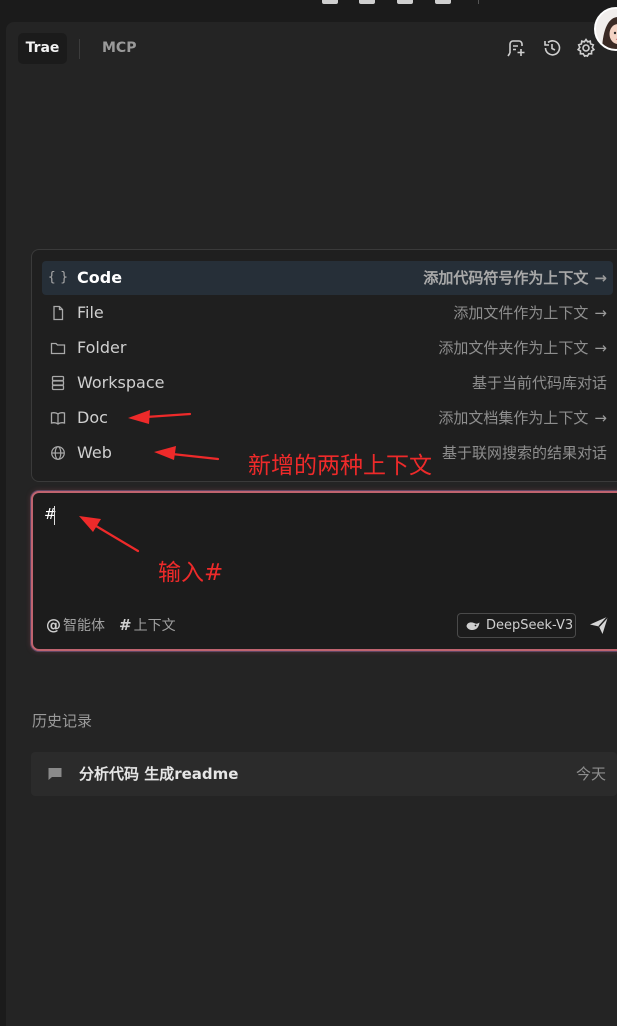  I want to click on context-item-folder: Folder 添加文件夹作为上下文 →, so click(327, 348).